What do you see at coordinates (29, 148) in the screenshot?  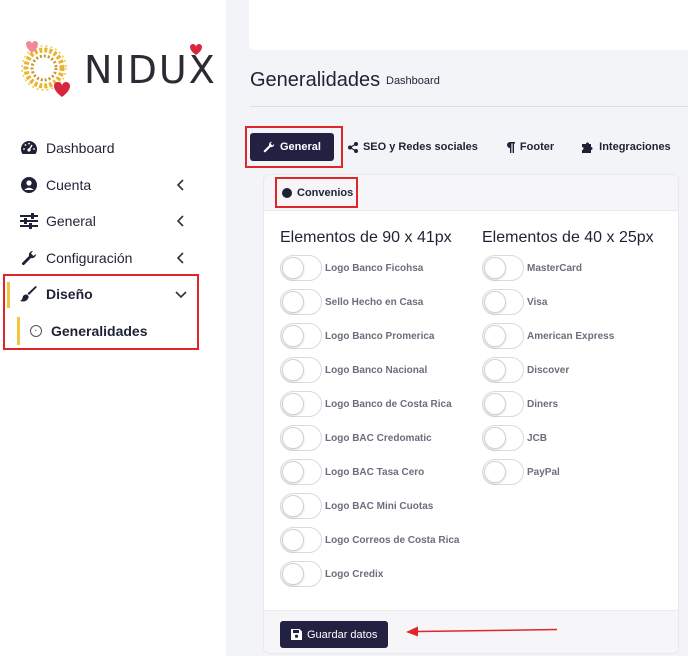 I see `gauge-icon` at bounding box center [29, 148].